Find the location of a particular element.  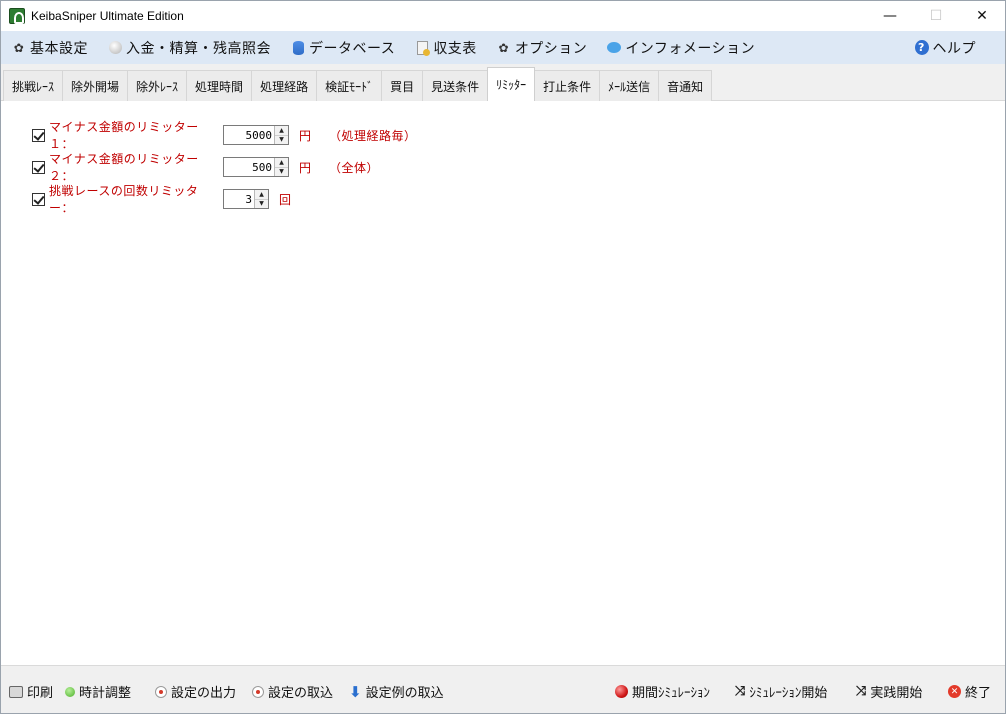

menu-help: ? ヘルプ is located at coordinates (945, 47).